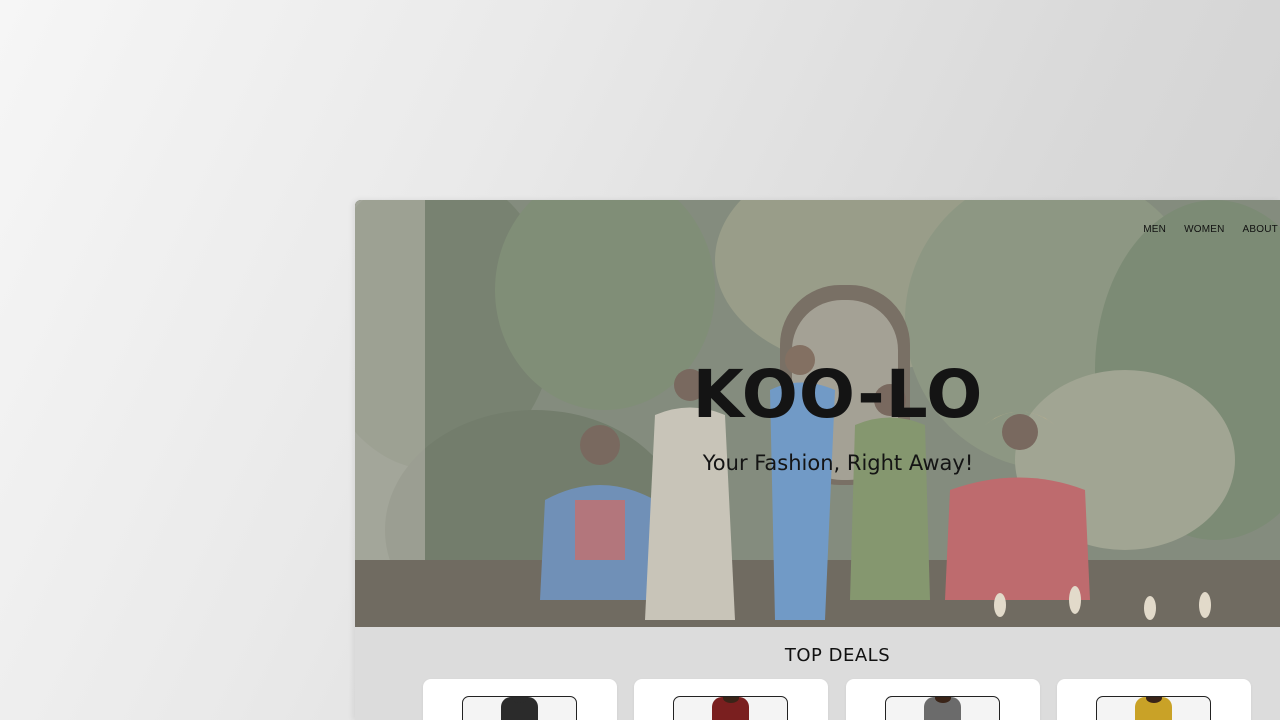 The height and width of the screenshot is (720, 1280). What do you see at coordinates (1204, 229) in the screenshot?
I see `nav-item-women: WOMEN` at bounding box center [1204, 229].